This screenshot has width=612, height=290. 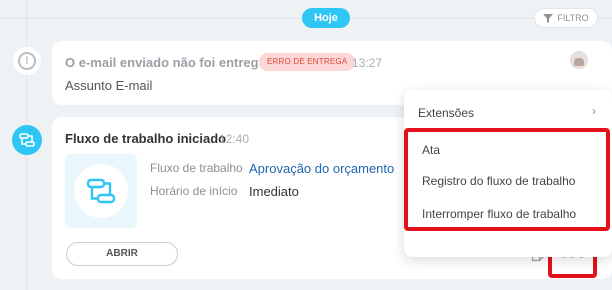 What do you see at coordinates (367, 63) in the screenshot?
I see `email-time: 13:27` at bounding box center [367, 63].